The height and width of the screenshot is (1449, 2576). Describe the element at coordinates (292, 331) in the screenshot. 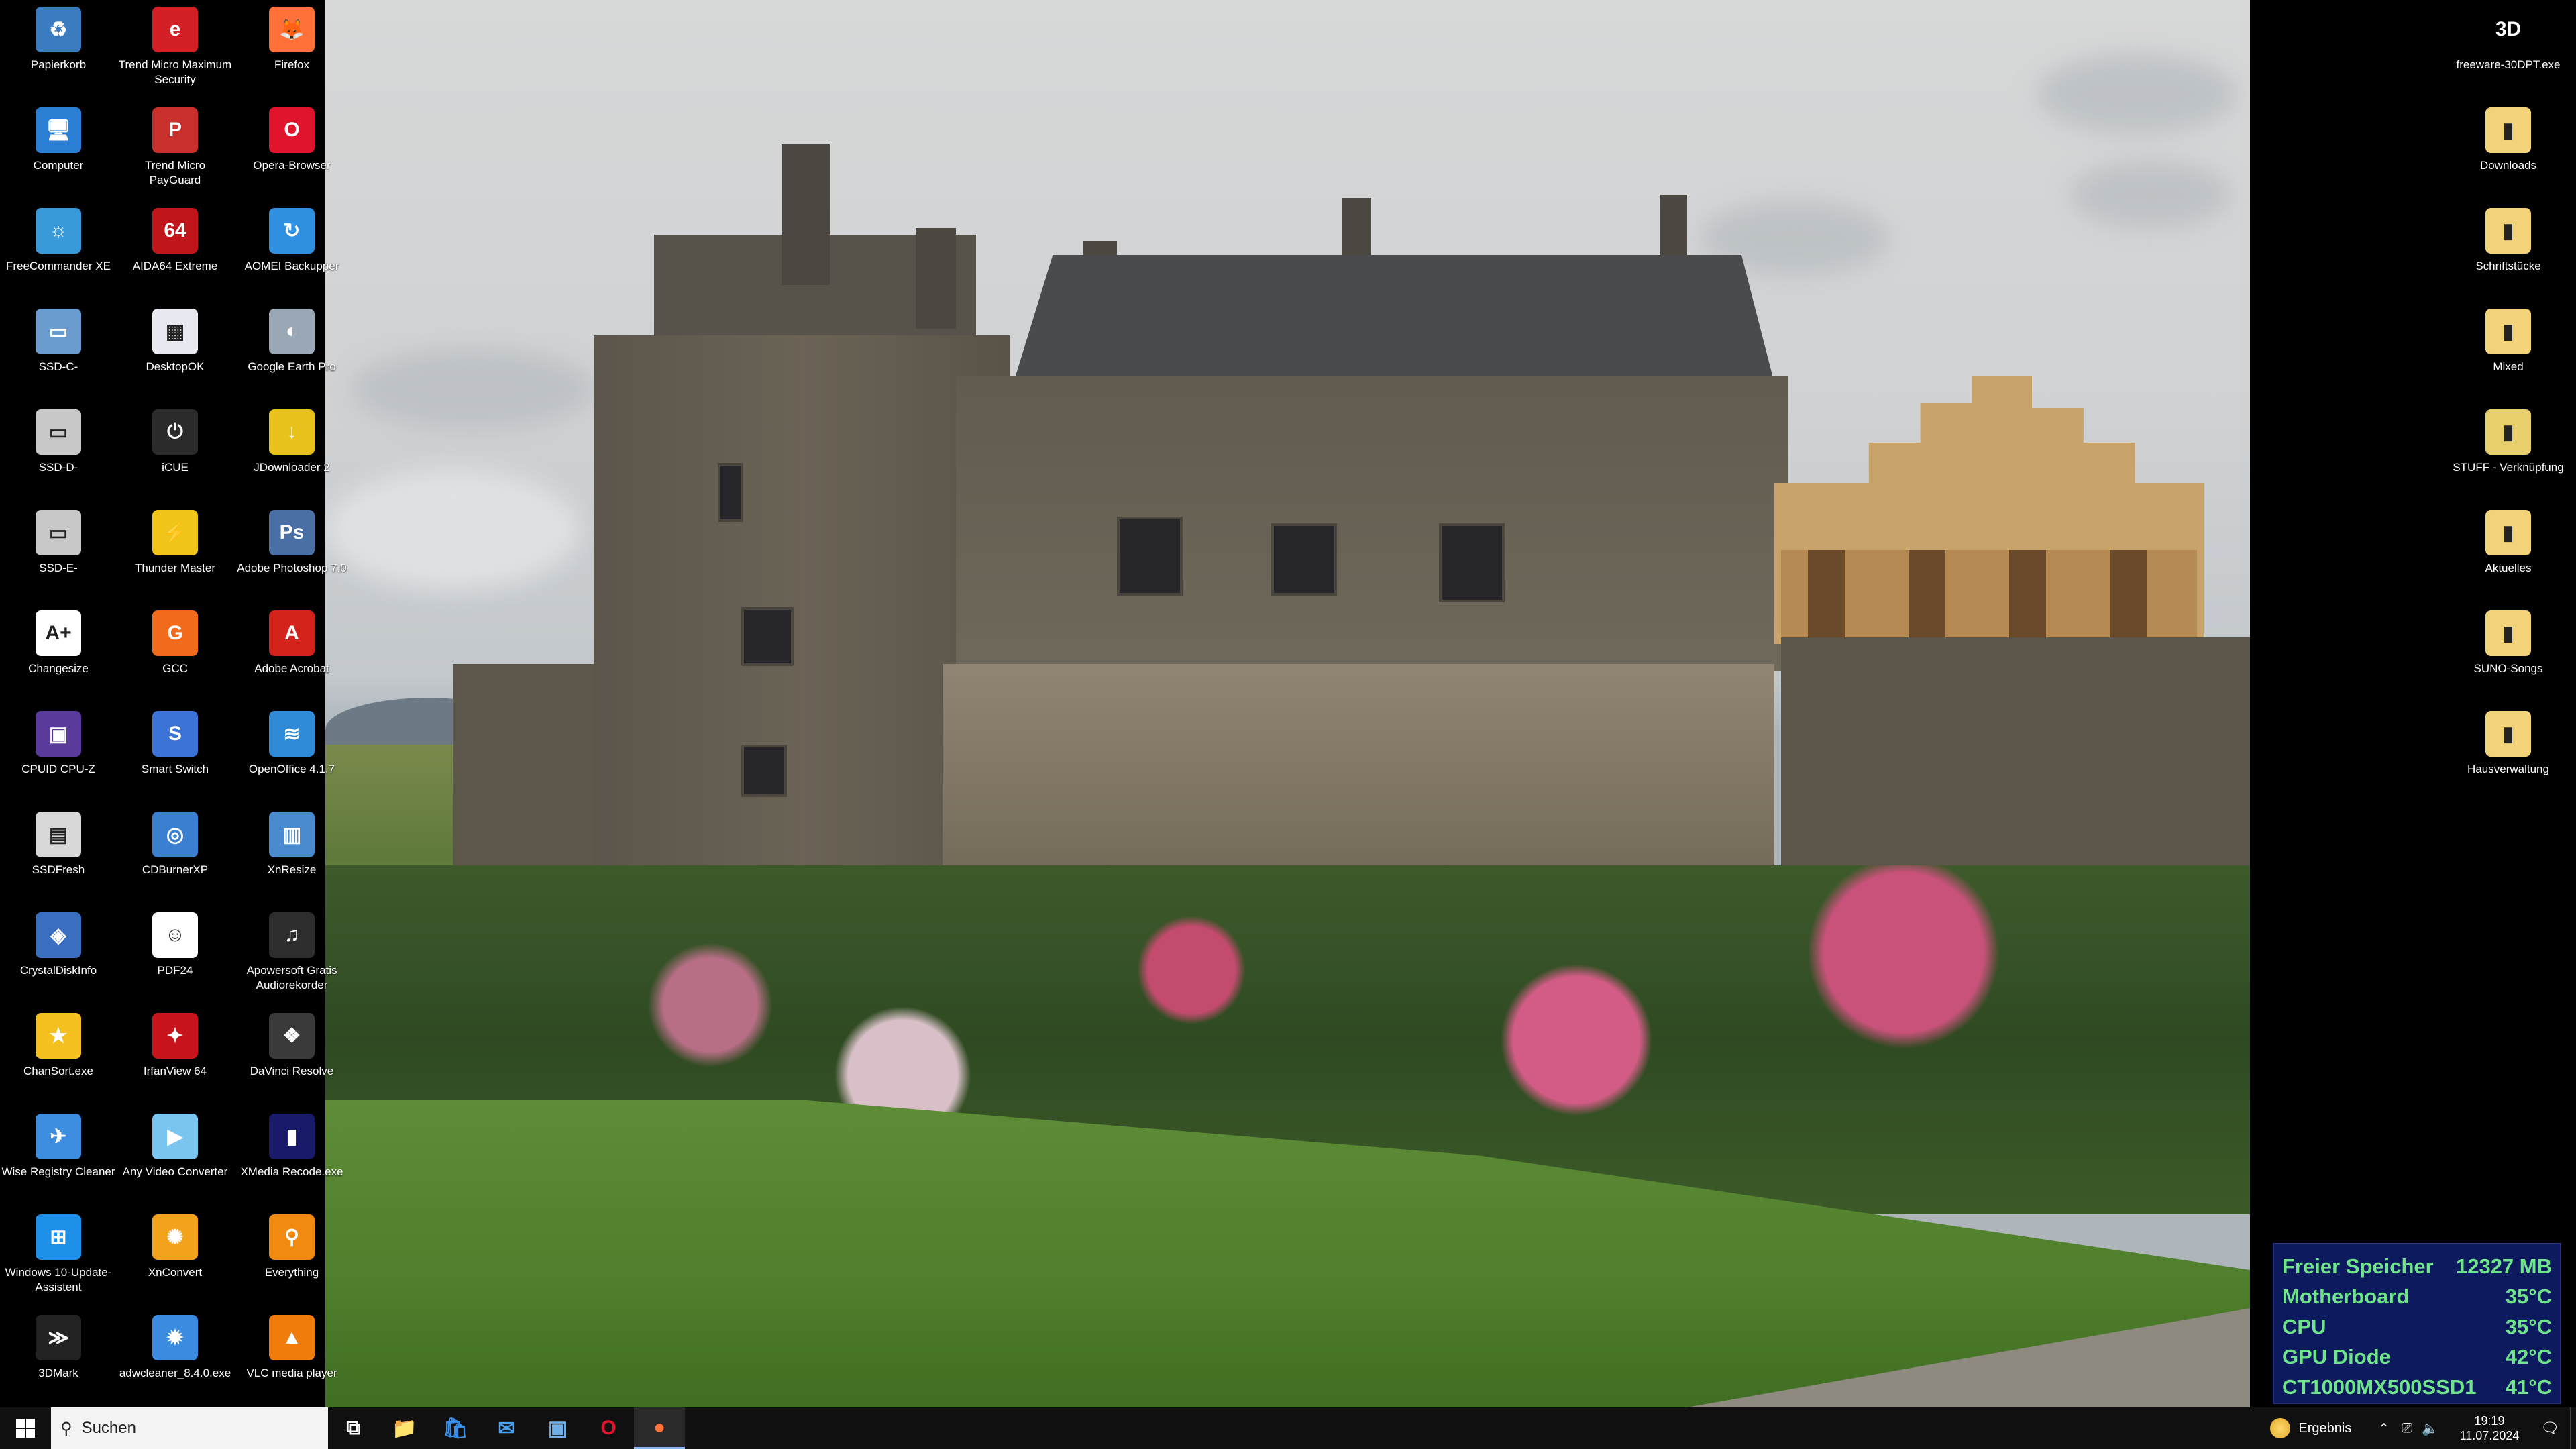

I see `google-earth-icon: ◐` at that location.